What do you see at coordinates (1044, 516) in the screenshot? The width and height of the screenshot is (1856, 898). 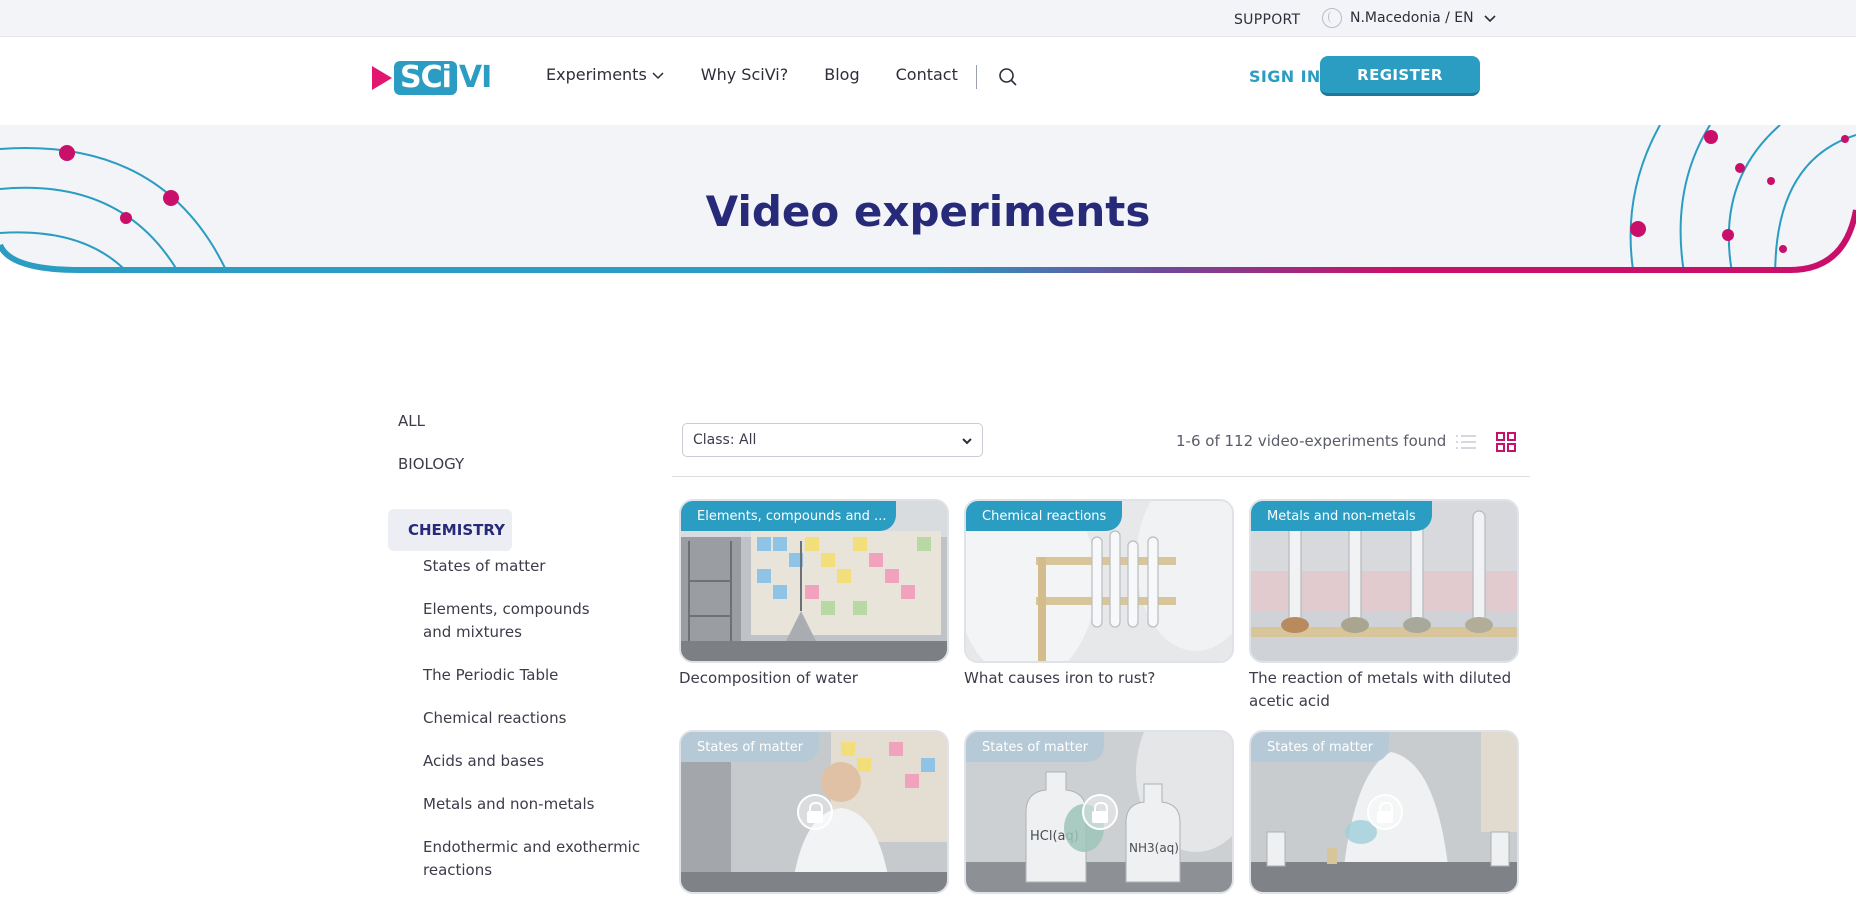 I see `category-tag: Chemical reactions` at bounding box center [1044, 516].